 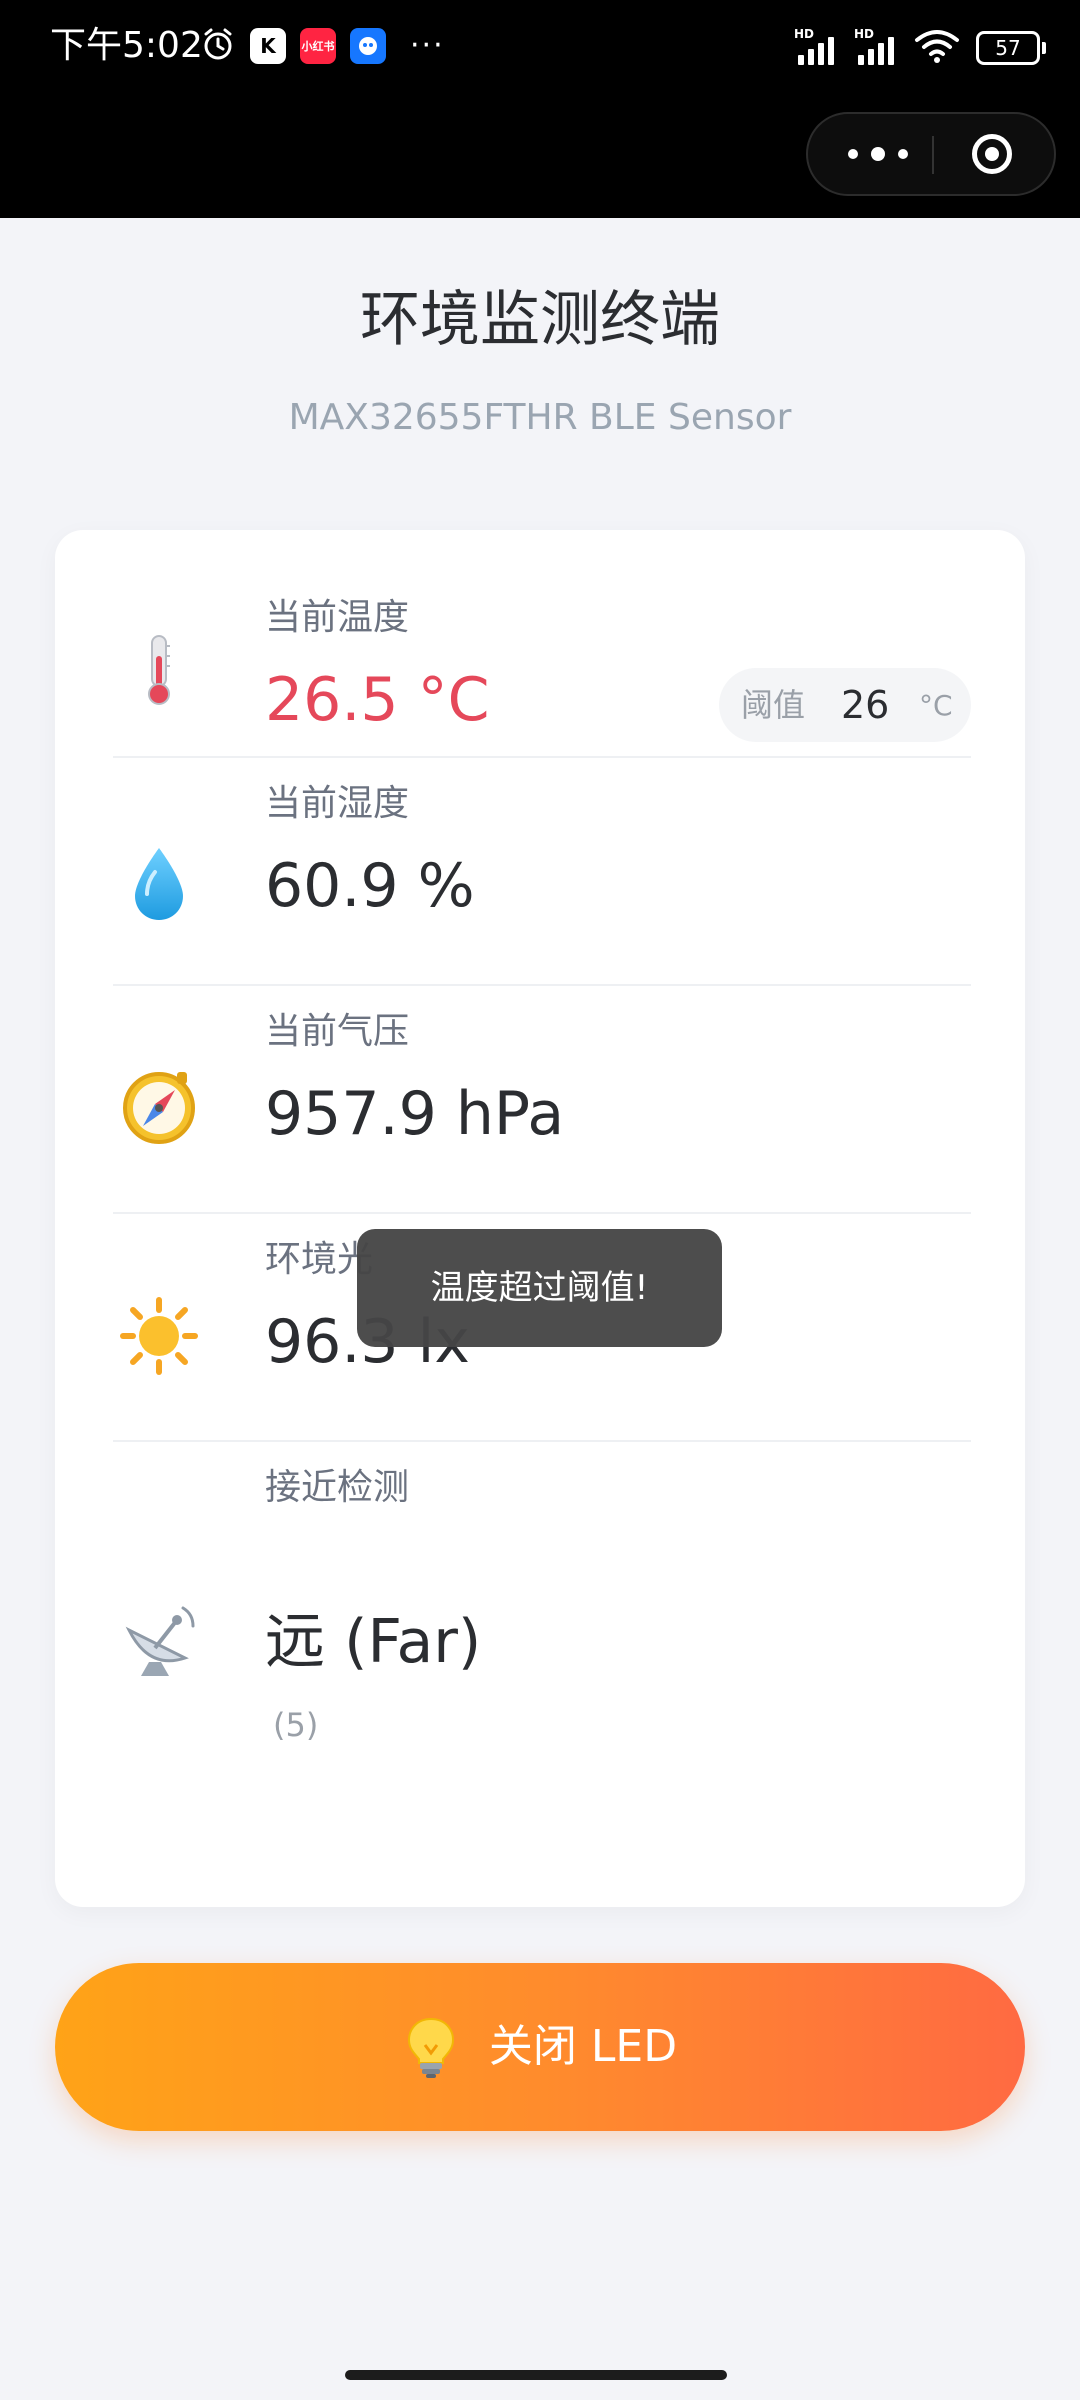 What do you see at coordinates (542, 872) in the screenshot?
I see `humidity-row: 当前湿度 60.9 %` at bounding box center [542, 872].